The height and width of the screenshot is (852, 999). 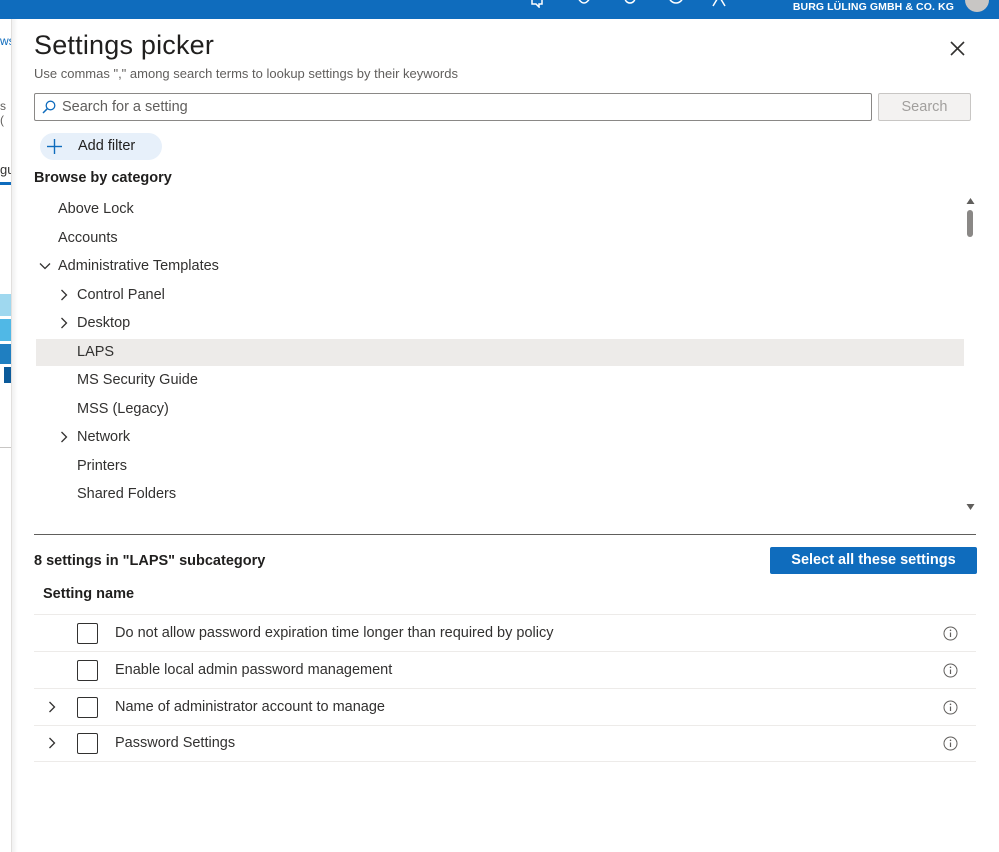 What do you see at coordinates (970, 507) in the screenshot?
I see `scroll-down-icon` at bounding box center [970, 507].